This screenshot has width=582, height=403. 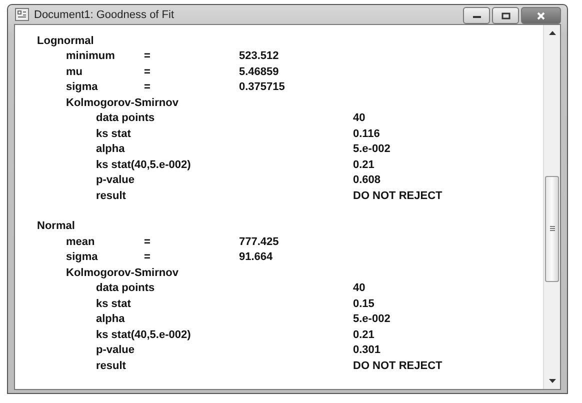 What do you see at coordinates (259, 72) in the screenshot?
I see `parameter-value: 5.46859` at bounding box center [259, 72].